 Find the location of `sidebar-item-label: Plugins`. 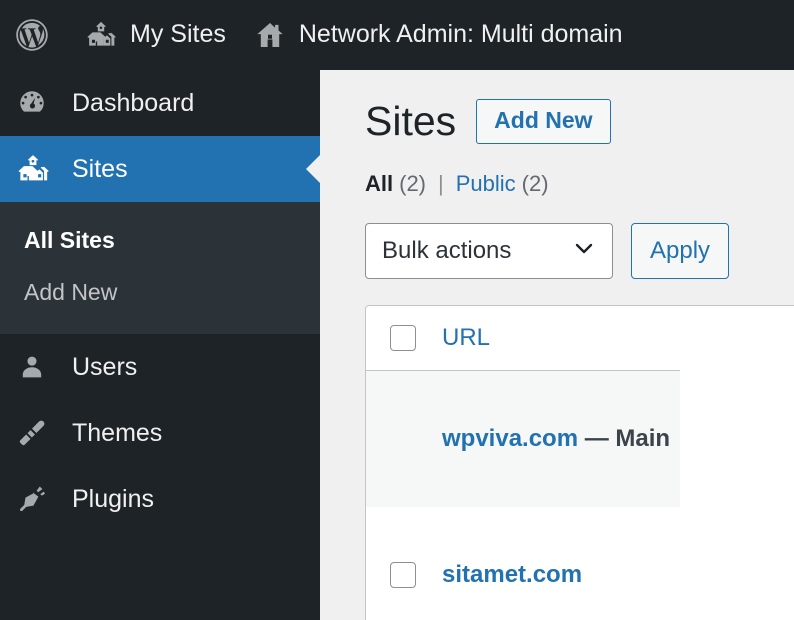

sidebar-item-label: Plugins is located at coordinates (113, 498).